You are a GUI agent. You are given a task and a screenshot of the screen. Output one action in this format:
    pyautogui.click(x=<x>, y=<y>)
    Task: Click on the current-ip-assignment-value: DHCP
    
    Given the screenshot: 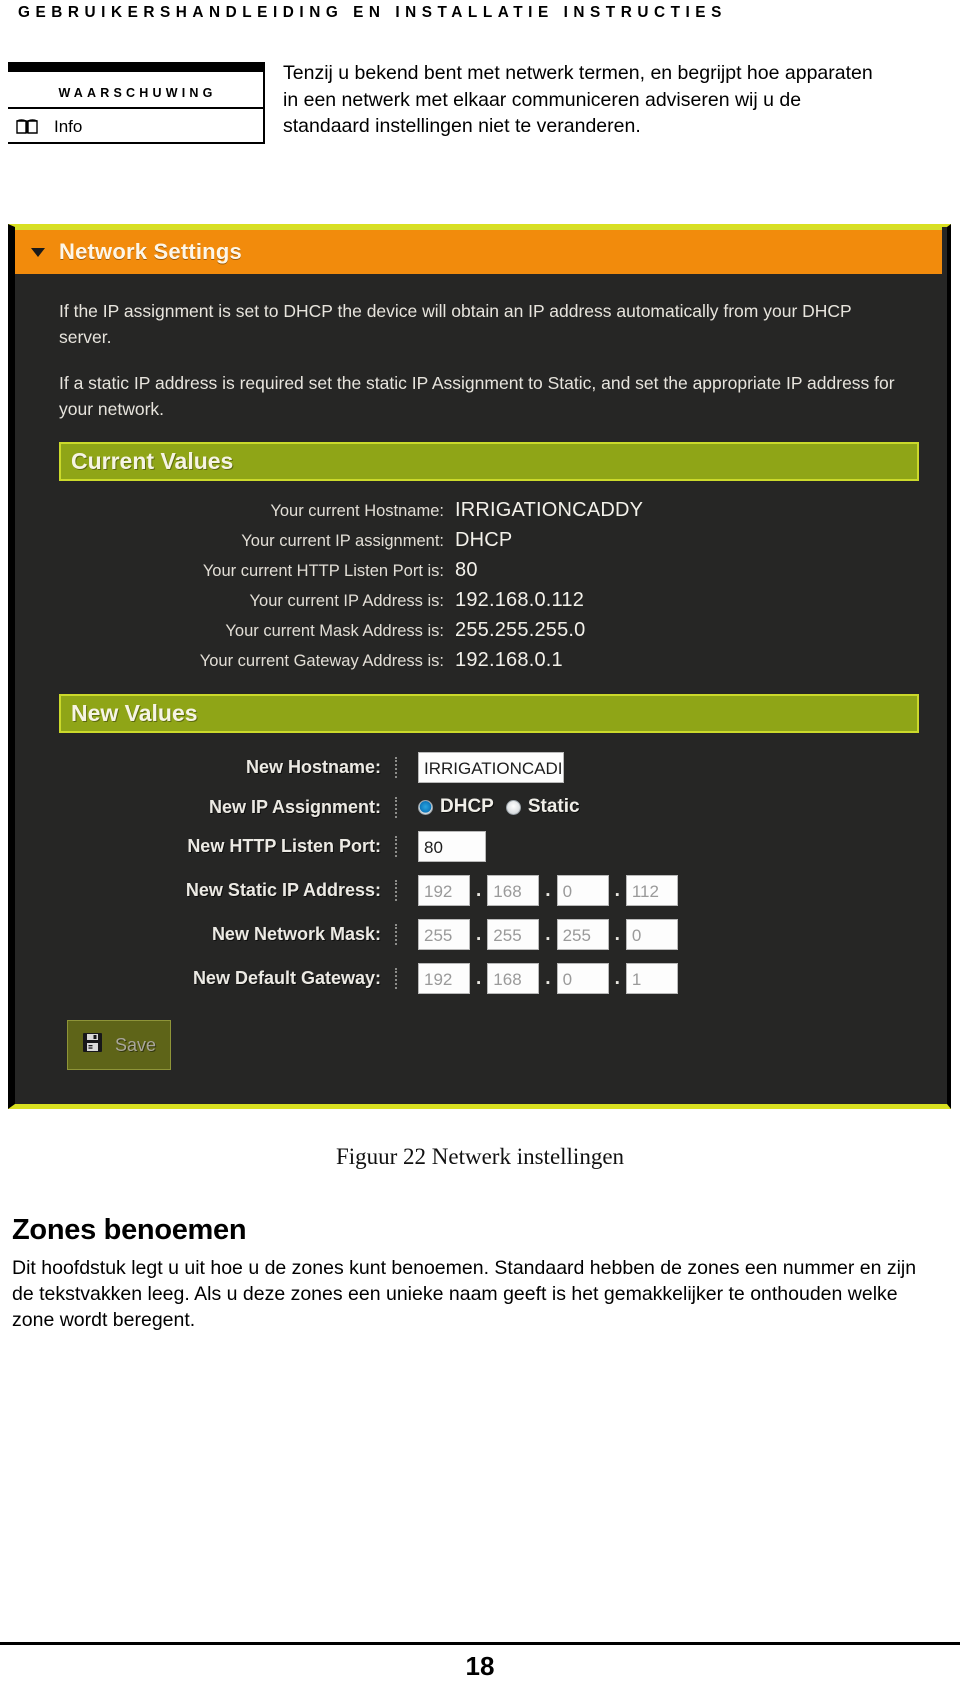 What is the action you would take?
    pyautogui.click(x=484, y=540)
    